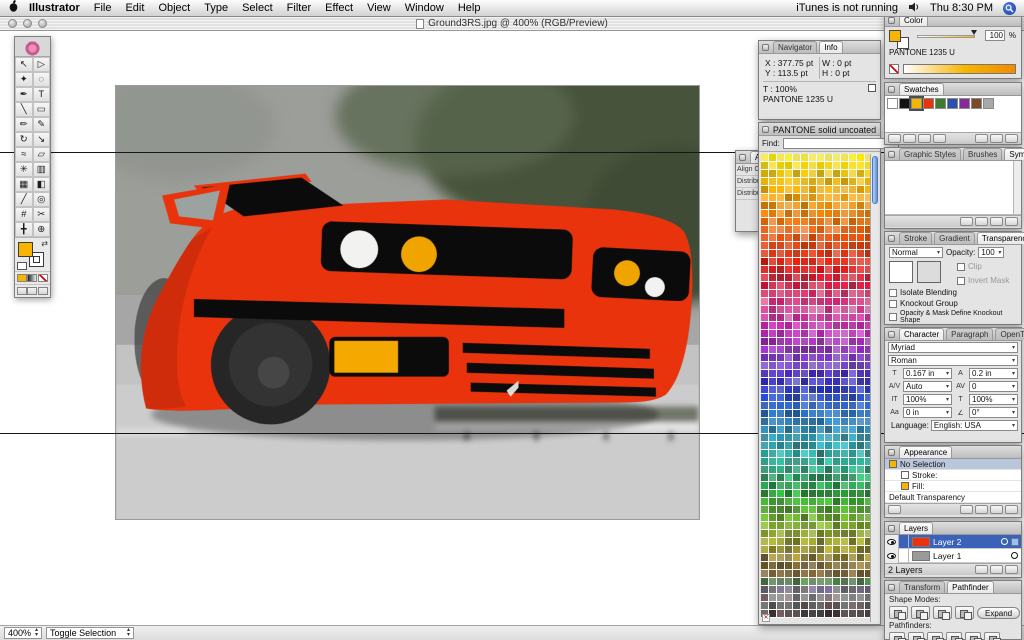 Image resolution: width=1024 pixels, height=640 pixels. What do you see at coordinates (874, 388) in the screenshot?
I see `pantone-scrollbar` at bounding box center [874, 388].